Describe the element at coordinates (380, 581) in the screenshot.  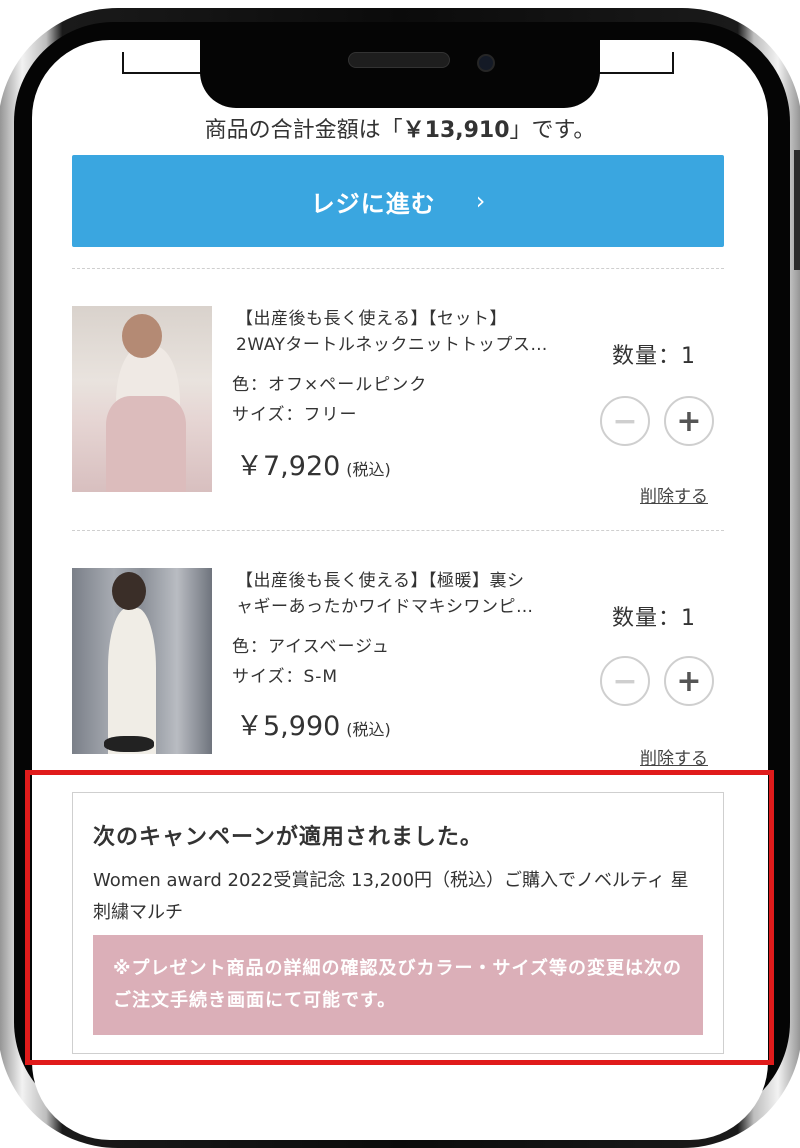
I see `product-title-line-1: 【出産後も長く使える】【極暖】裏シ` at that location.